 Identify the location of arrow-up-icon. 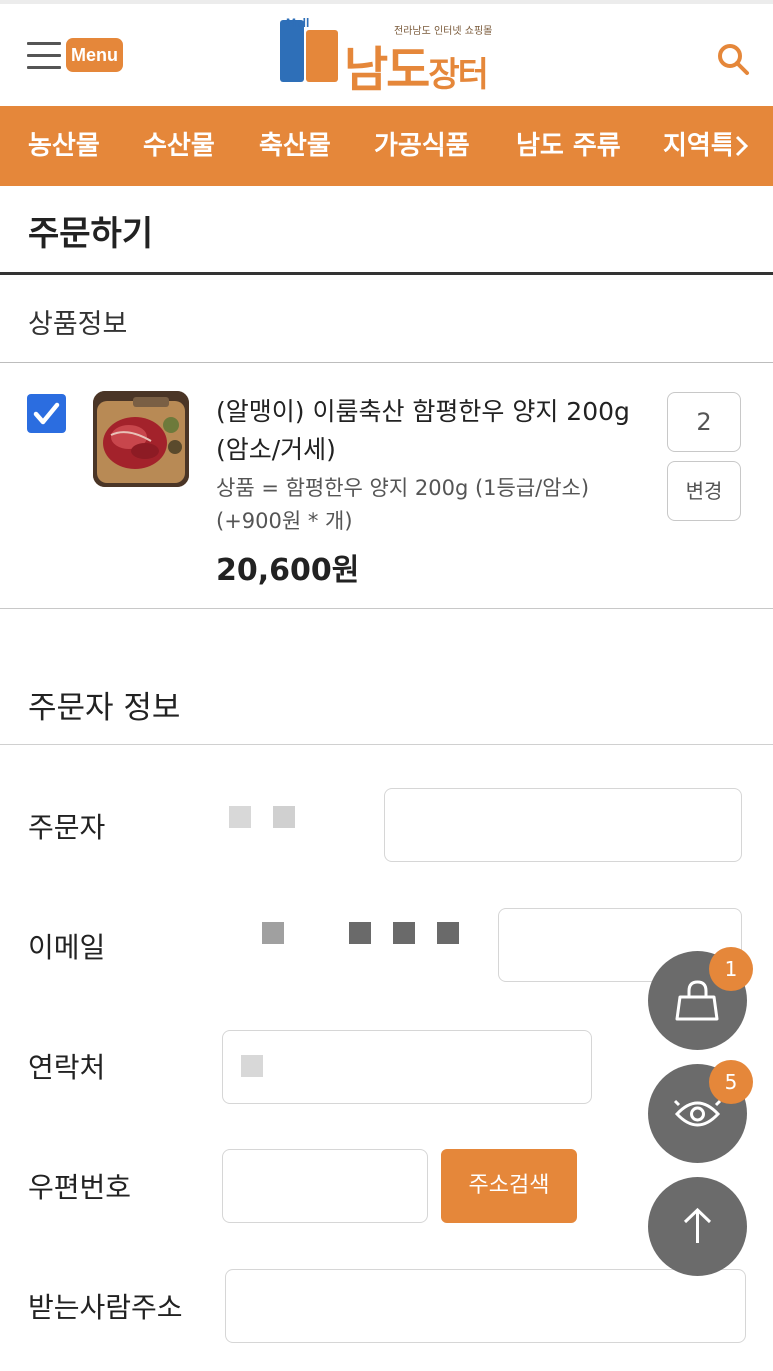
(697, 1225).